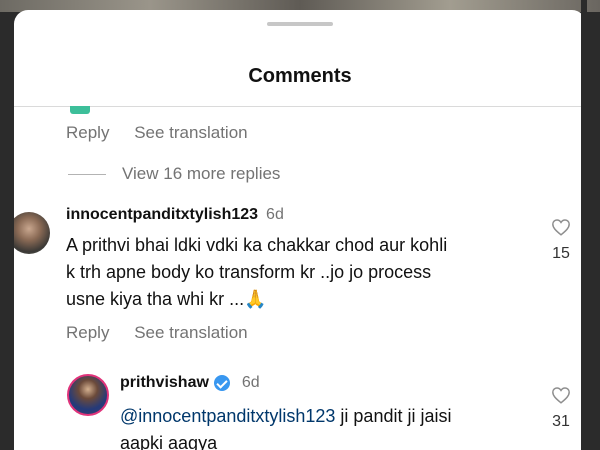  I want to click on view-more-replies-button: View 16 more replies, so click(174, 174).